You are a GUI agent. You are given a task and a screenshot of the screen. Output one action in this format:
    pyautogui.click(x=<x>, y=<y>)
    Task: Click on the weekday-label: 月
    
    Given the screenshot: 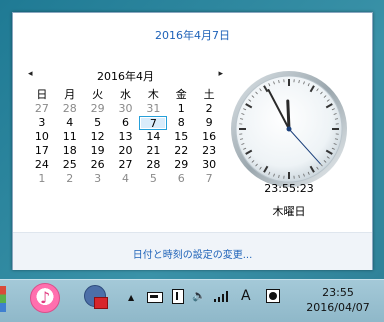 What is the action you would take?
    pyautogui.click(x=70, y=95)
    